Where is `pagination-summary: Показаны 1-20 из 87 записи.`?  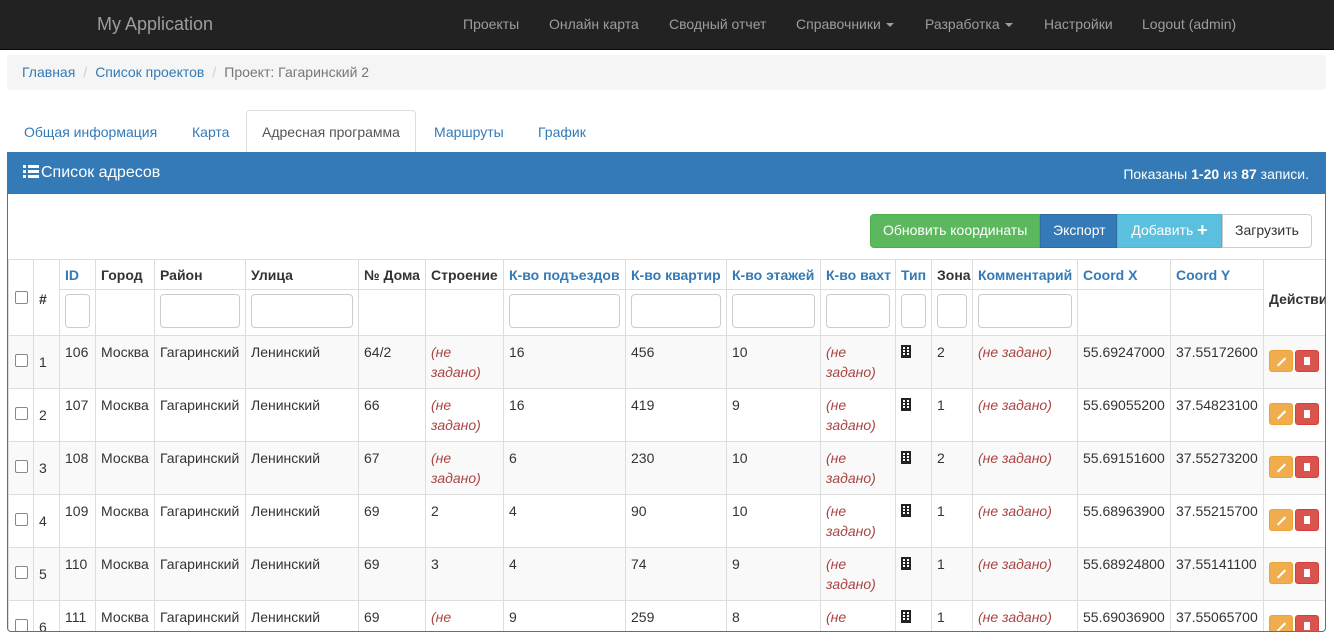 pagination-summary: Показаны 1-20 из 87 записи. is located at coordinates (1216, 174).